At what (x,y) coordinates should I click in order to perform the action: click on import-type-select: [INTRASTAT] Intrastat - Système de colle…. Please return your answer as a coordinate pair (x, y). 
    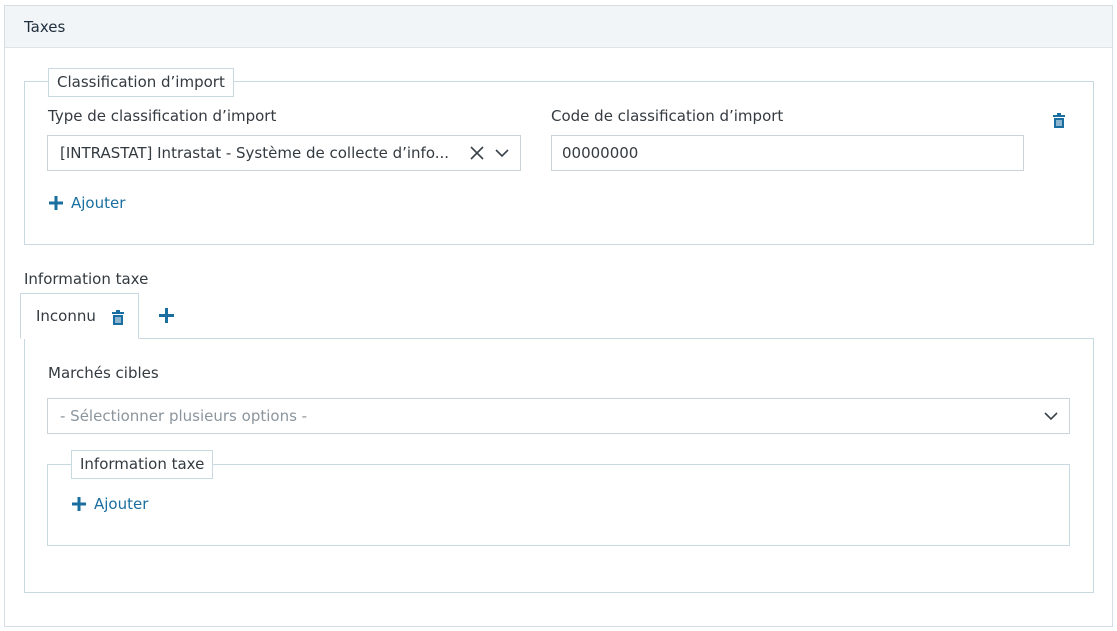
    Looking at the image, I should click on (284, 153).